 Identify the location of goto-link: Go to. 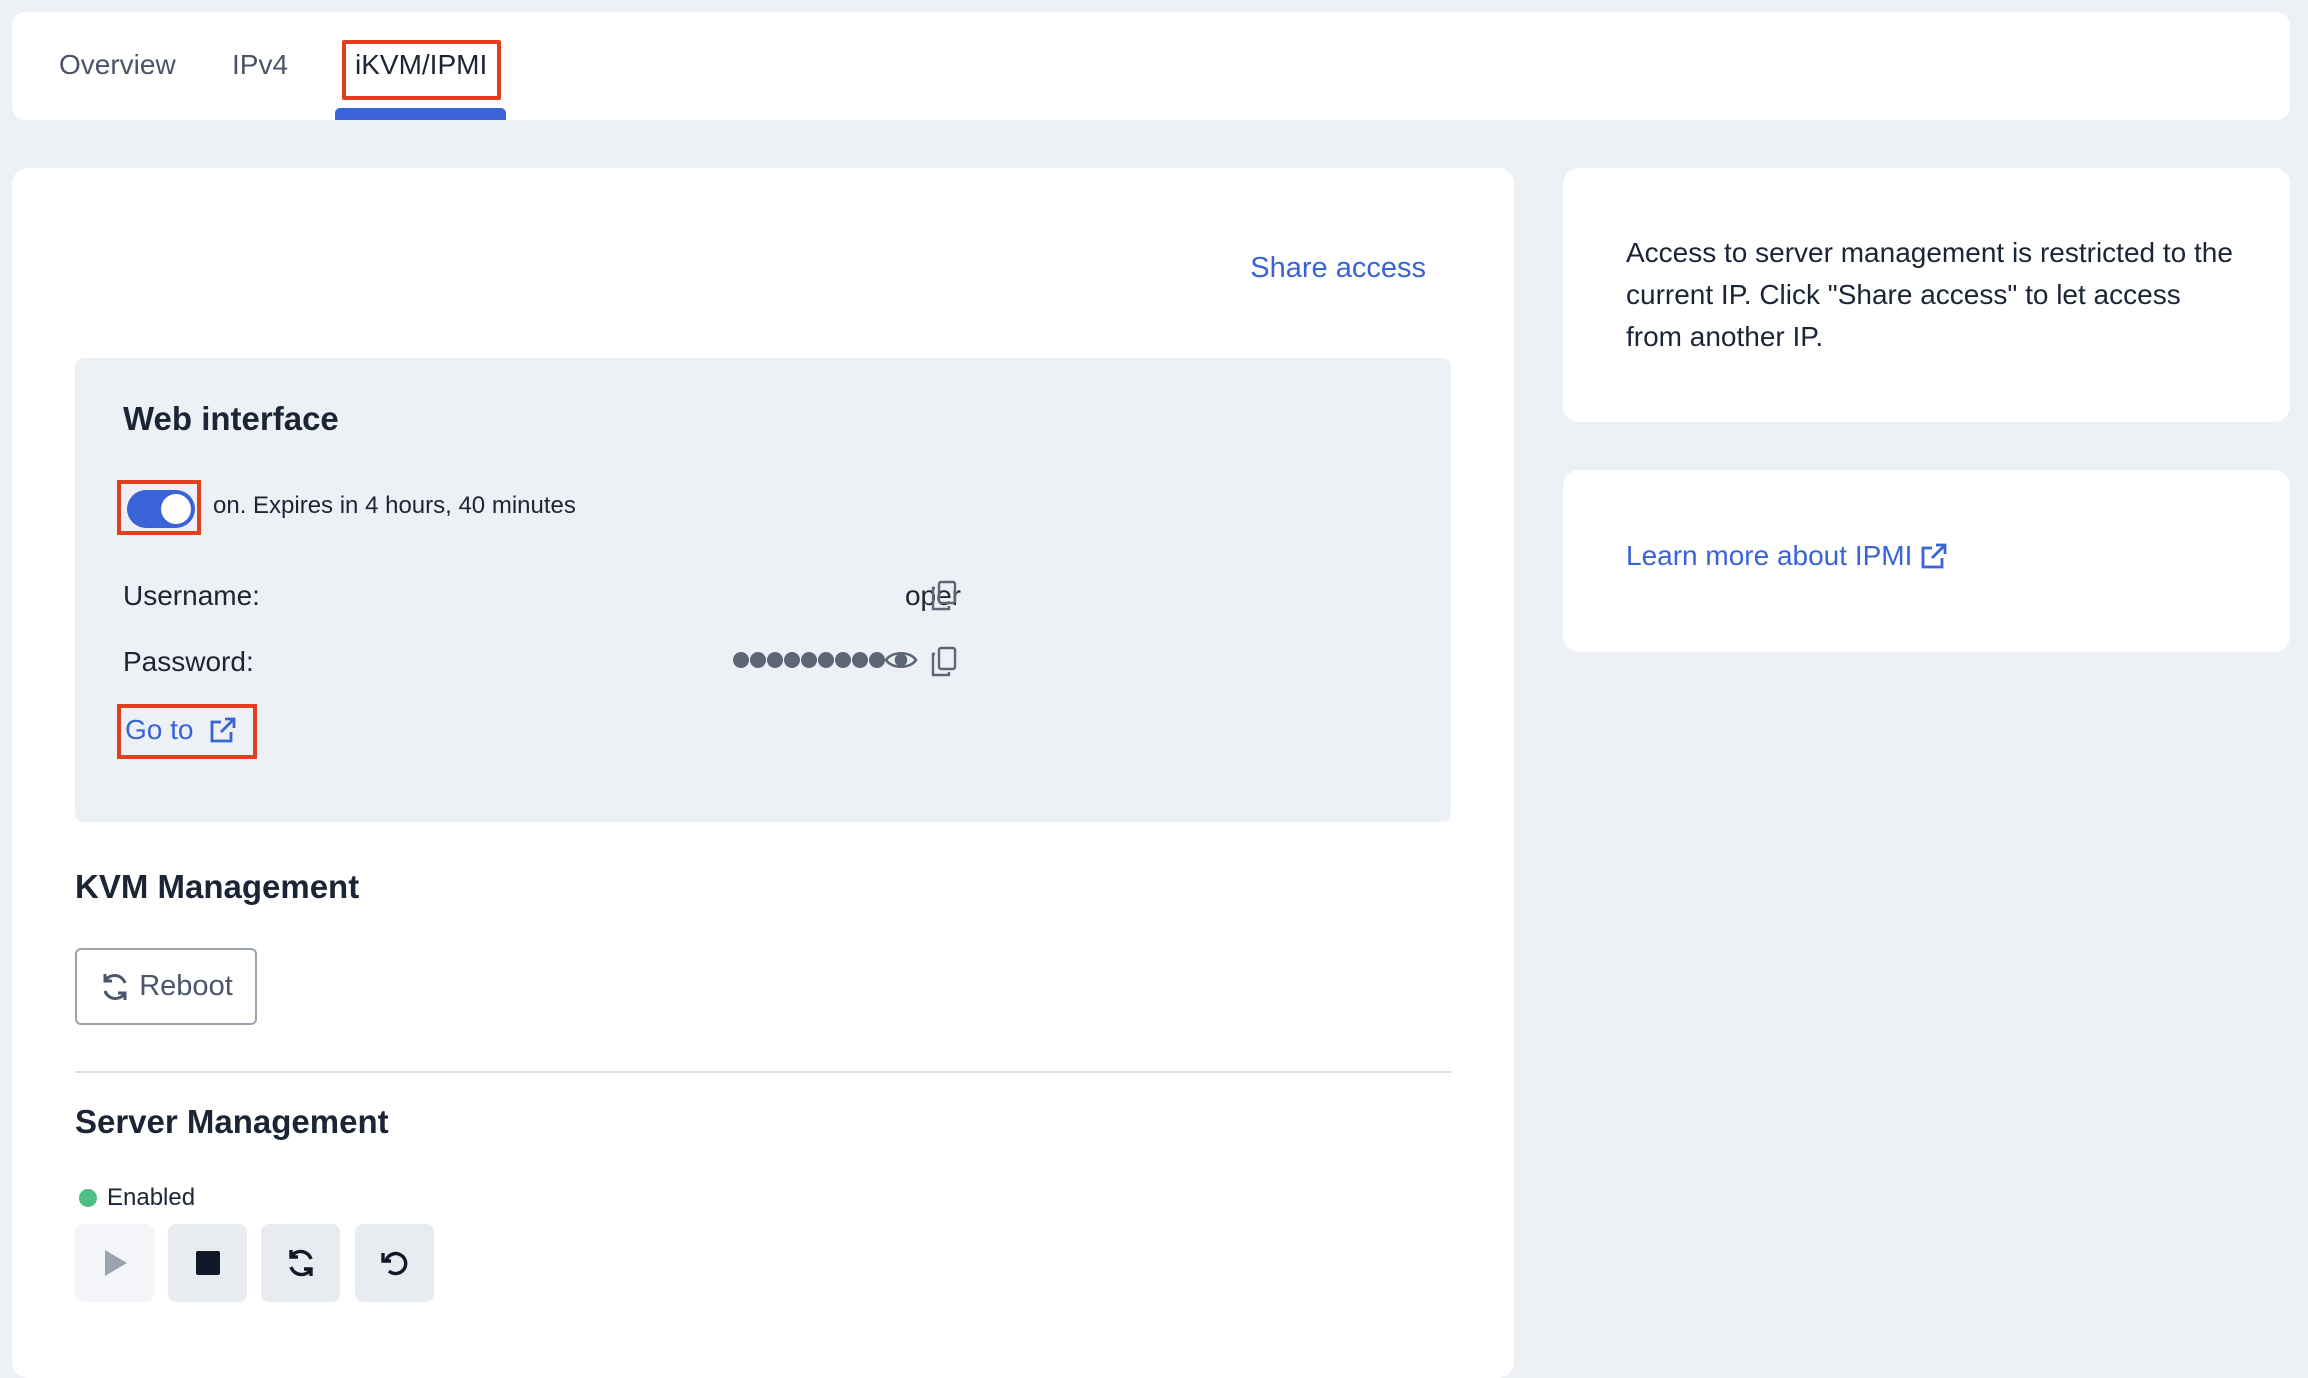
(181, 730).